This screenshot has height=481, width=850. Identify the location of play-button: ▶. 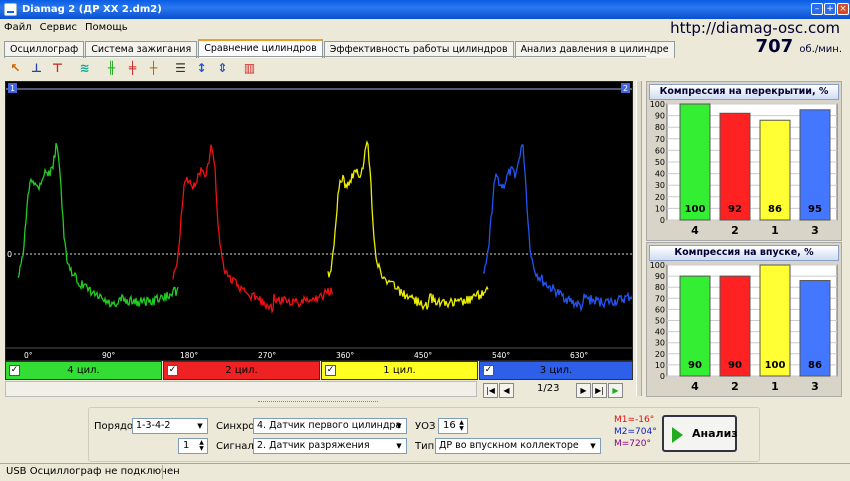
(615, 390).